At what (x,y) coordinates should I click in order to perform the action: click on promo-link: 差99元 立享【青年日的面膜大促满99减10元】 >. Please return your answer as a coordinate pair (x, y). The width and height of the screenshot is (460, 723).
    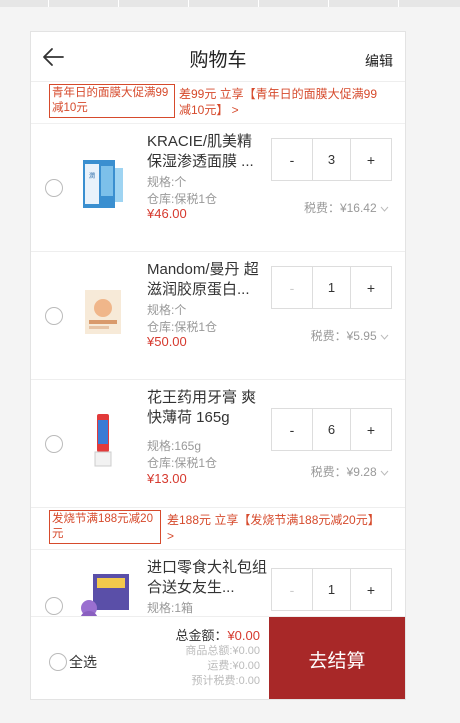
    Looking at the image, I should click on (284, 102).